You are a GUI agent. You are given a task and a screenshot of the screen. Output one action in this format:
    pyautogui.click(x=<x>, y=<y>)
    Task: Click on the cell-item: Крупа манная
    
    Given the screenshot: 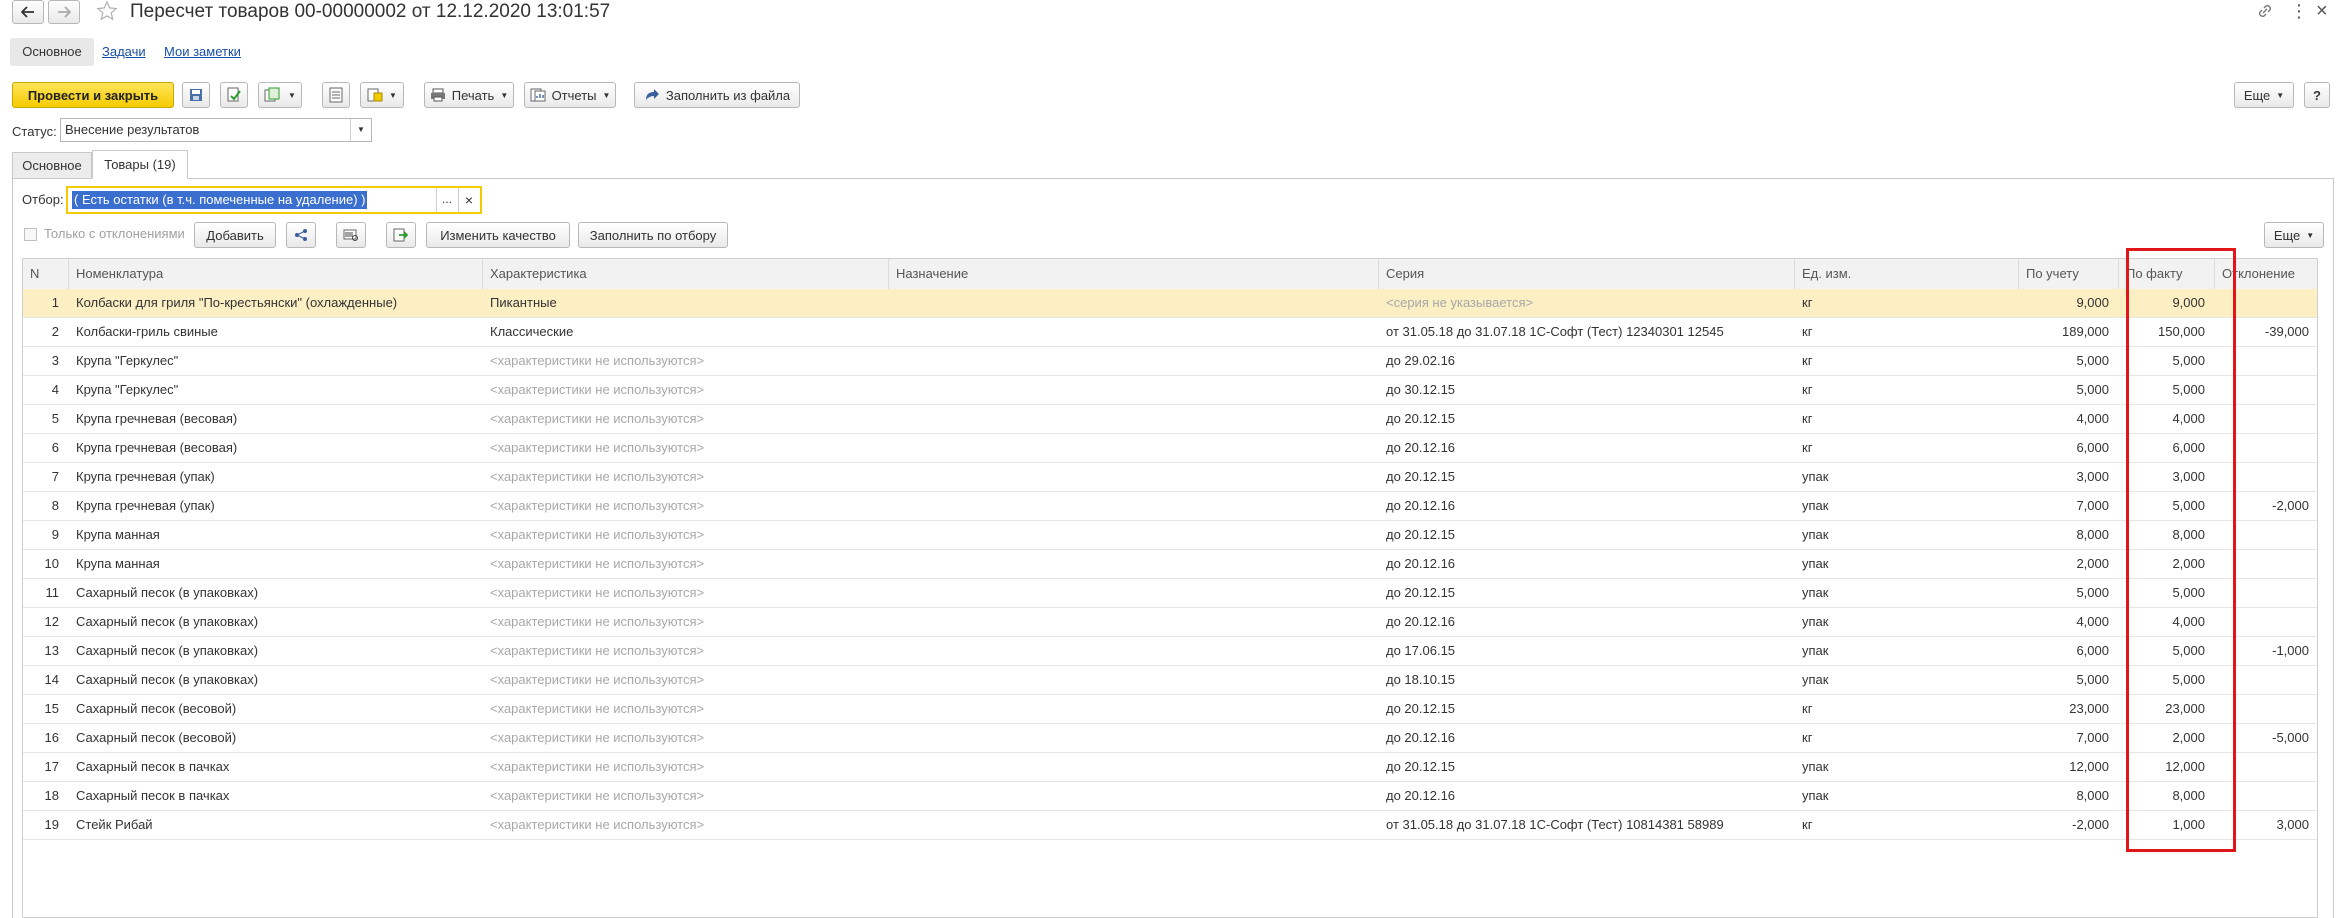 What is the action you would take?
    pyautogui.click(x=276, y=535)
    